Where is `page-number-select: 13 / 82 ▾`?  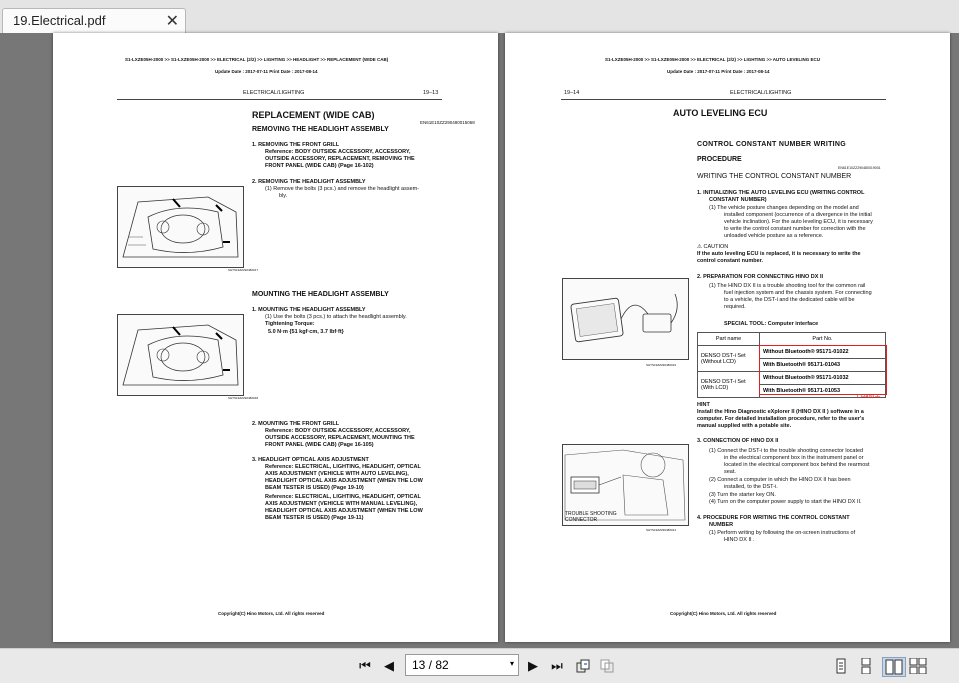
page-number-select: 13 / 82 ▾ is located at coordinates (462, 665).